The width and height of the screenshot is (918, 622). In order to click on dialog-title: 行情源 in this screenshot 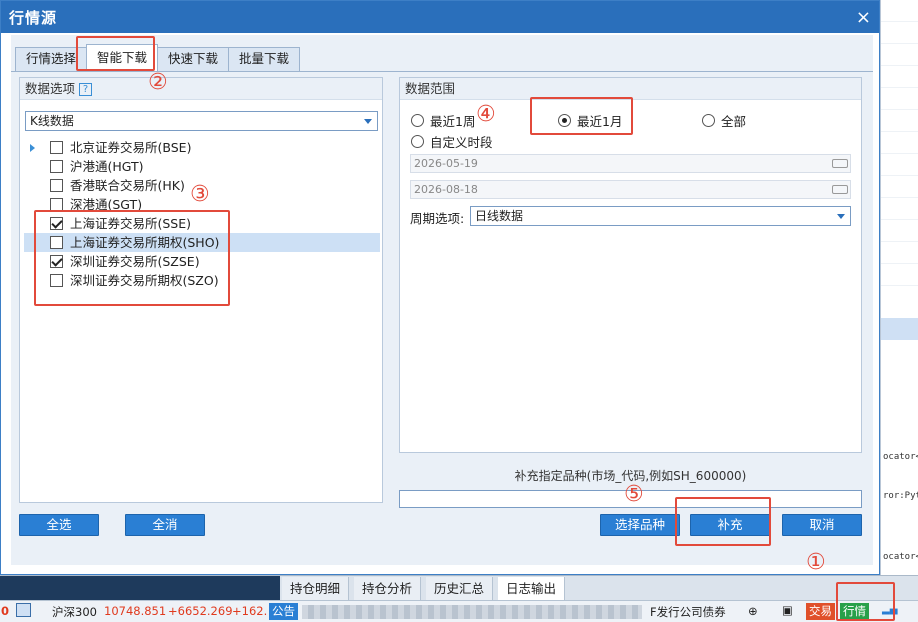, I will do `click(33, 17)`.